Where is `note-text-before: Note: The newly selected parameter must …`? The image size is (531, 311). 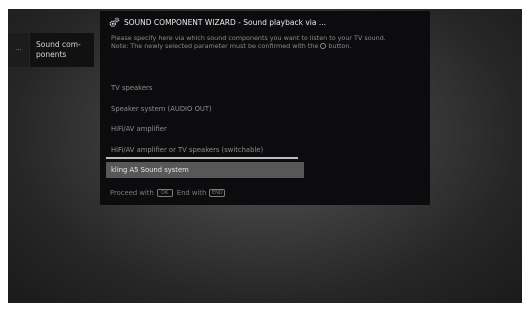
note-text-before: Note: The newly selected parameter must … is located at coordinates (215, 46).